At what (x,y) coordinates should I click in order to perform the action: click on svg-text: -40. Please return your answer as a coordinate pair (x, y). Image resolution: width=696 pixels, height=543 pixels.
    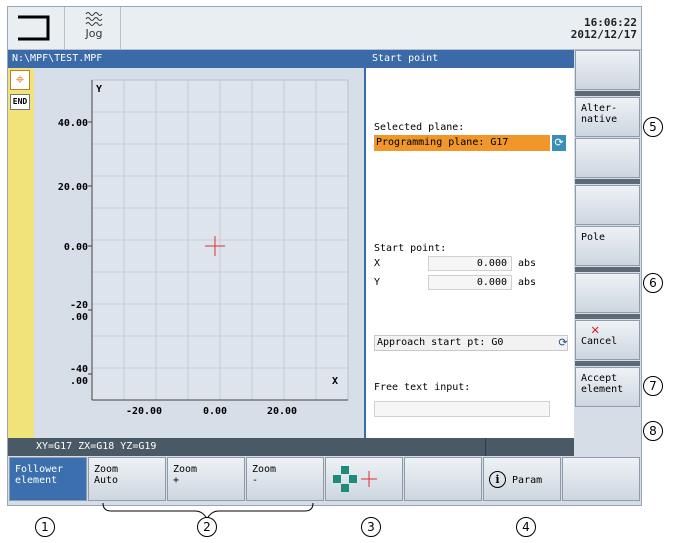
    Looking at the image, I should click on (79, 369).